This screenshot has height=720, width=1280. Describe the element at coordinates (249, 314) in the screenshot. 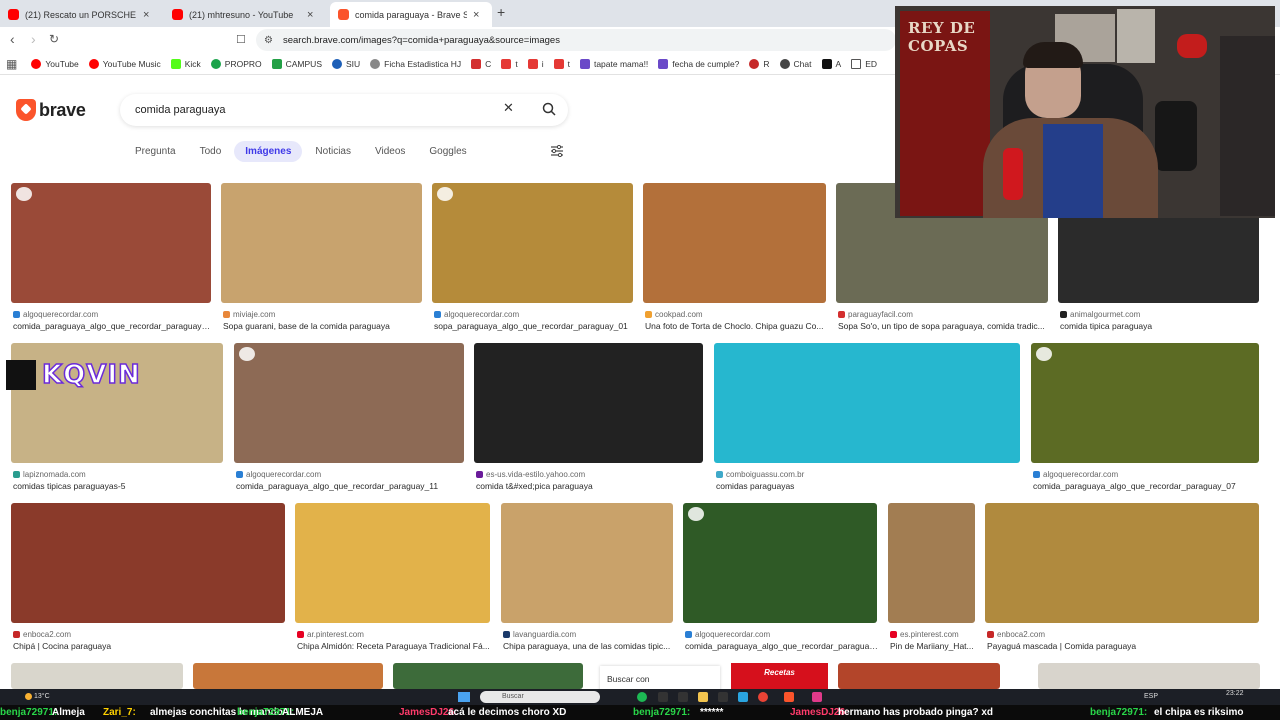

I see `image-source: miviaje.com` at that location.